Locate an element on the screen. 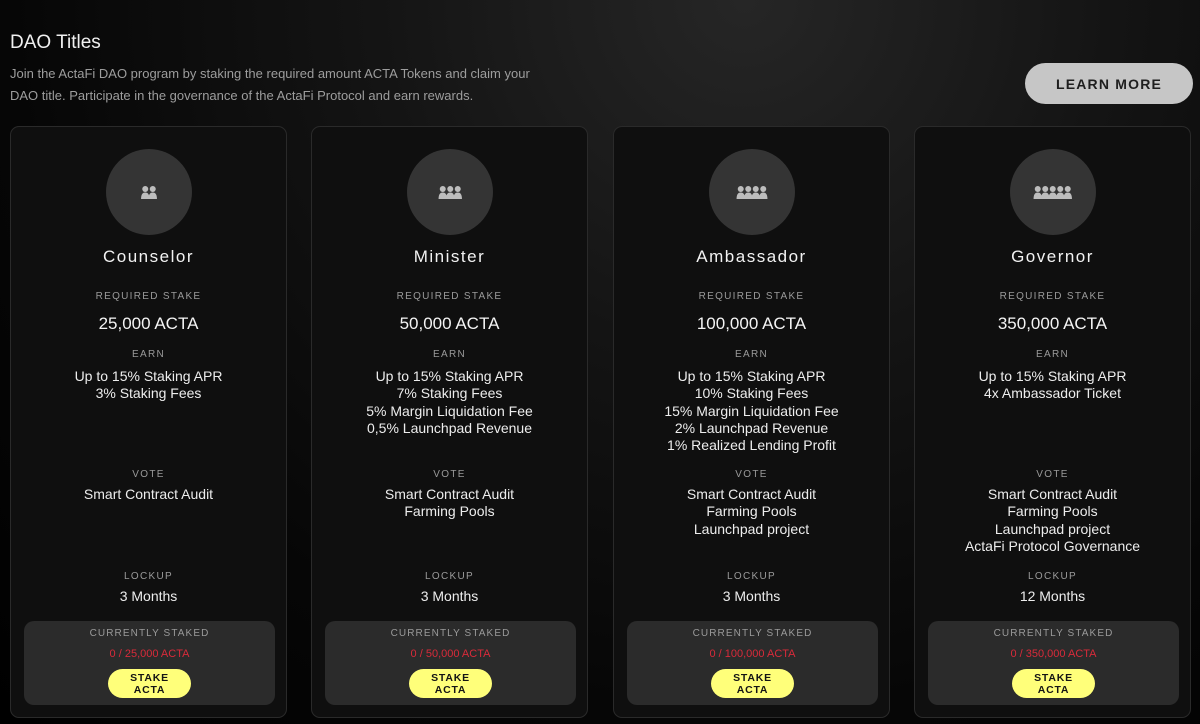 The width and height of the screenshot is (1200, 724). vote-list: Smart Contract Audit is located at coordinates (148, 494).